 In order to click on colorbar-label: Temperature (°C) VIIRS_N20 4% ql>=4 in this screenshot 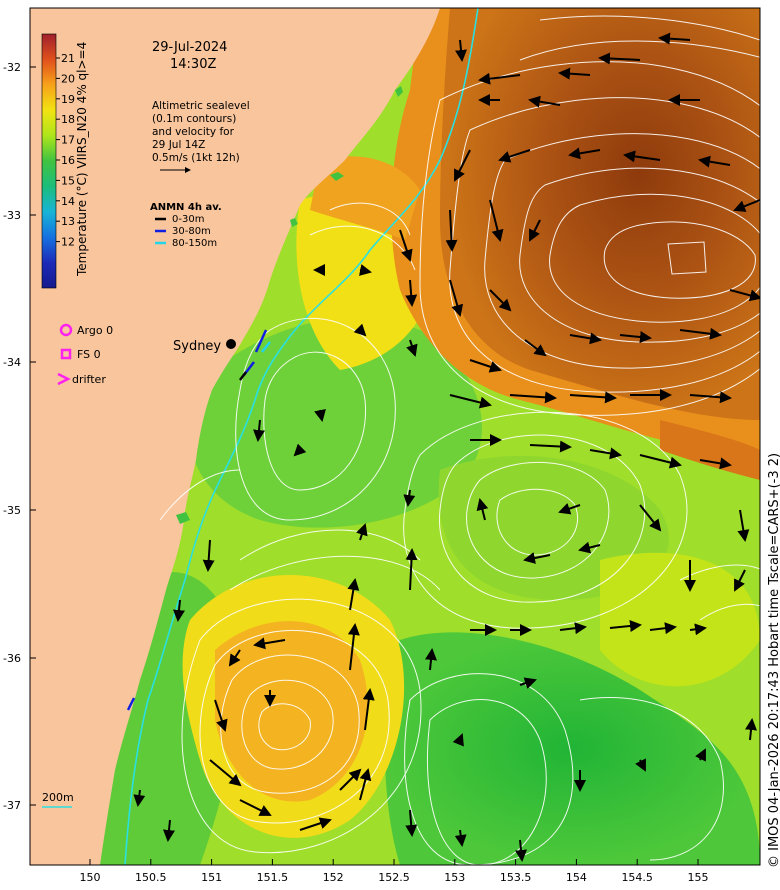, I will do `click(82, 159)`.